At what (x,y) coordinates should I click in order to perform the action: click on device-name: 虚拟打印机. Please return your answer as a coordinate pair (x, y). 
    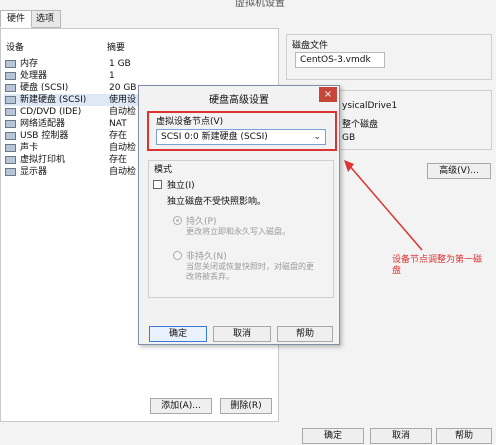
    Looking at the image, I should click on (43, 160).